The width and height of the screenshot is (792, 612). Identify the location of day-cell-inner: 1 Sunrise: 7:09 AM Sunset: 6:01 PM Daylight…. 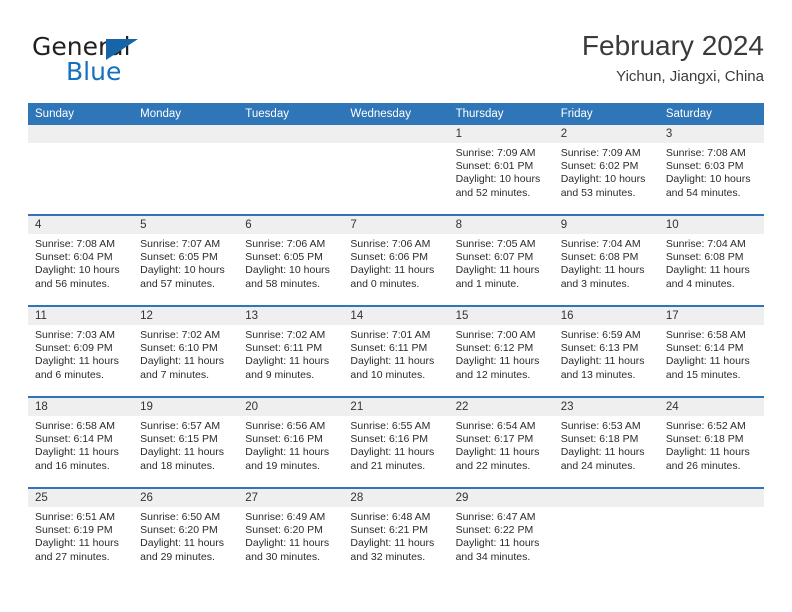
(501, 169).